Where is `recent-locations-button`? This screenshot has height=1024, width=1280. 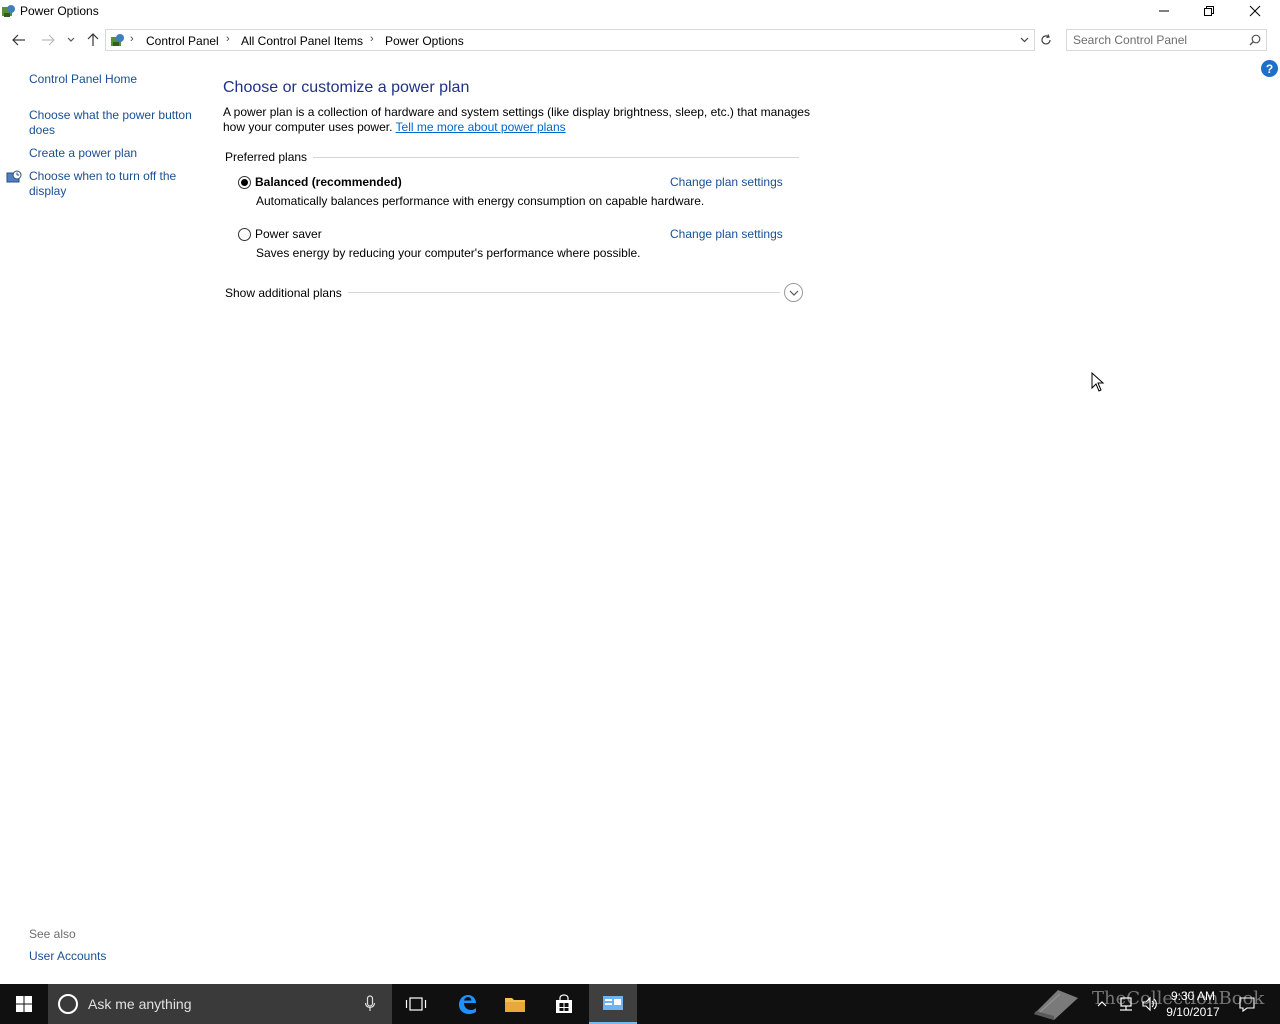 recent-locations-button is located at coordinates (71, 40).